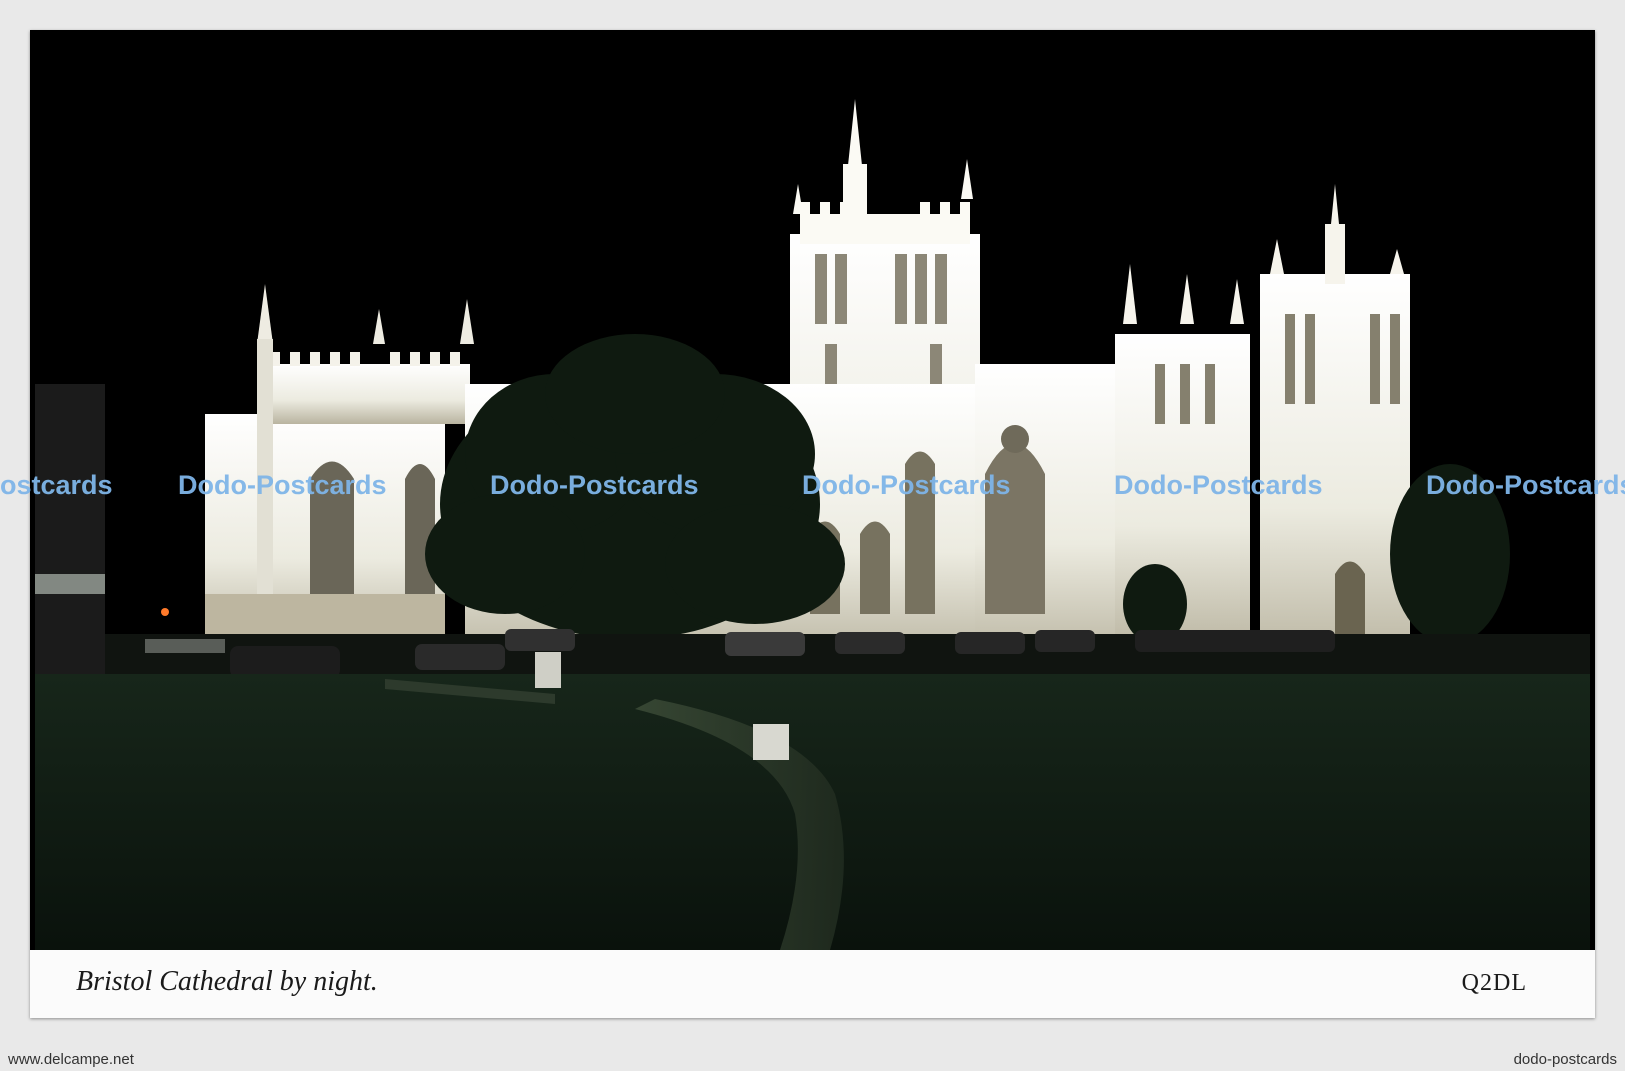  What do you see at coordinates (227, 981) in the screenshot?
I see `caption-title: Bristol Cathedral by night.` at bounding box center [227, 981].